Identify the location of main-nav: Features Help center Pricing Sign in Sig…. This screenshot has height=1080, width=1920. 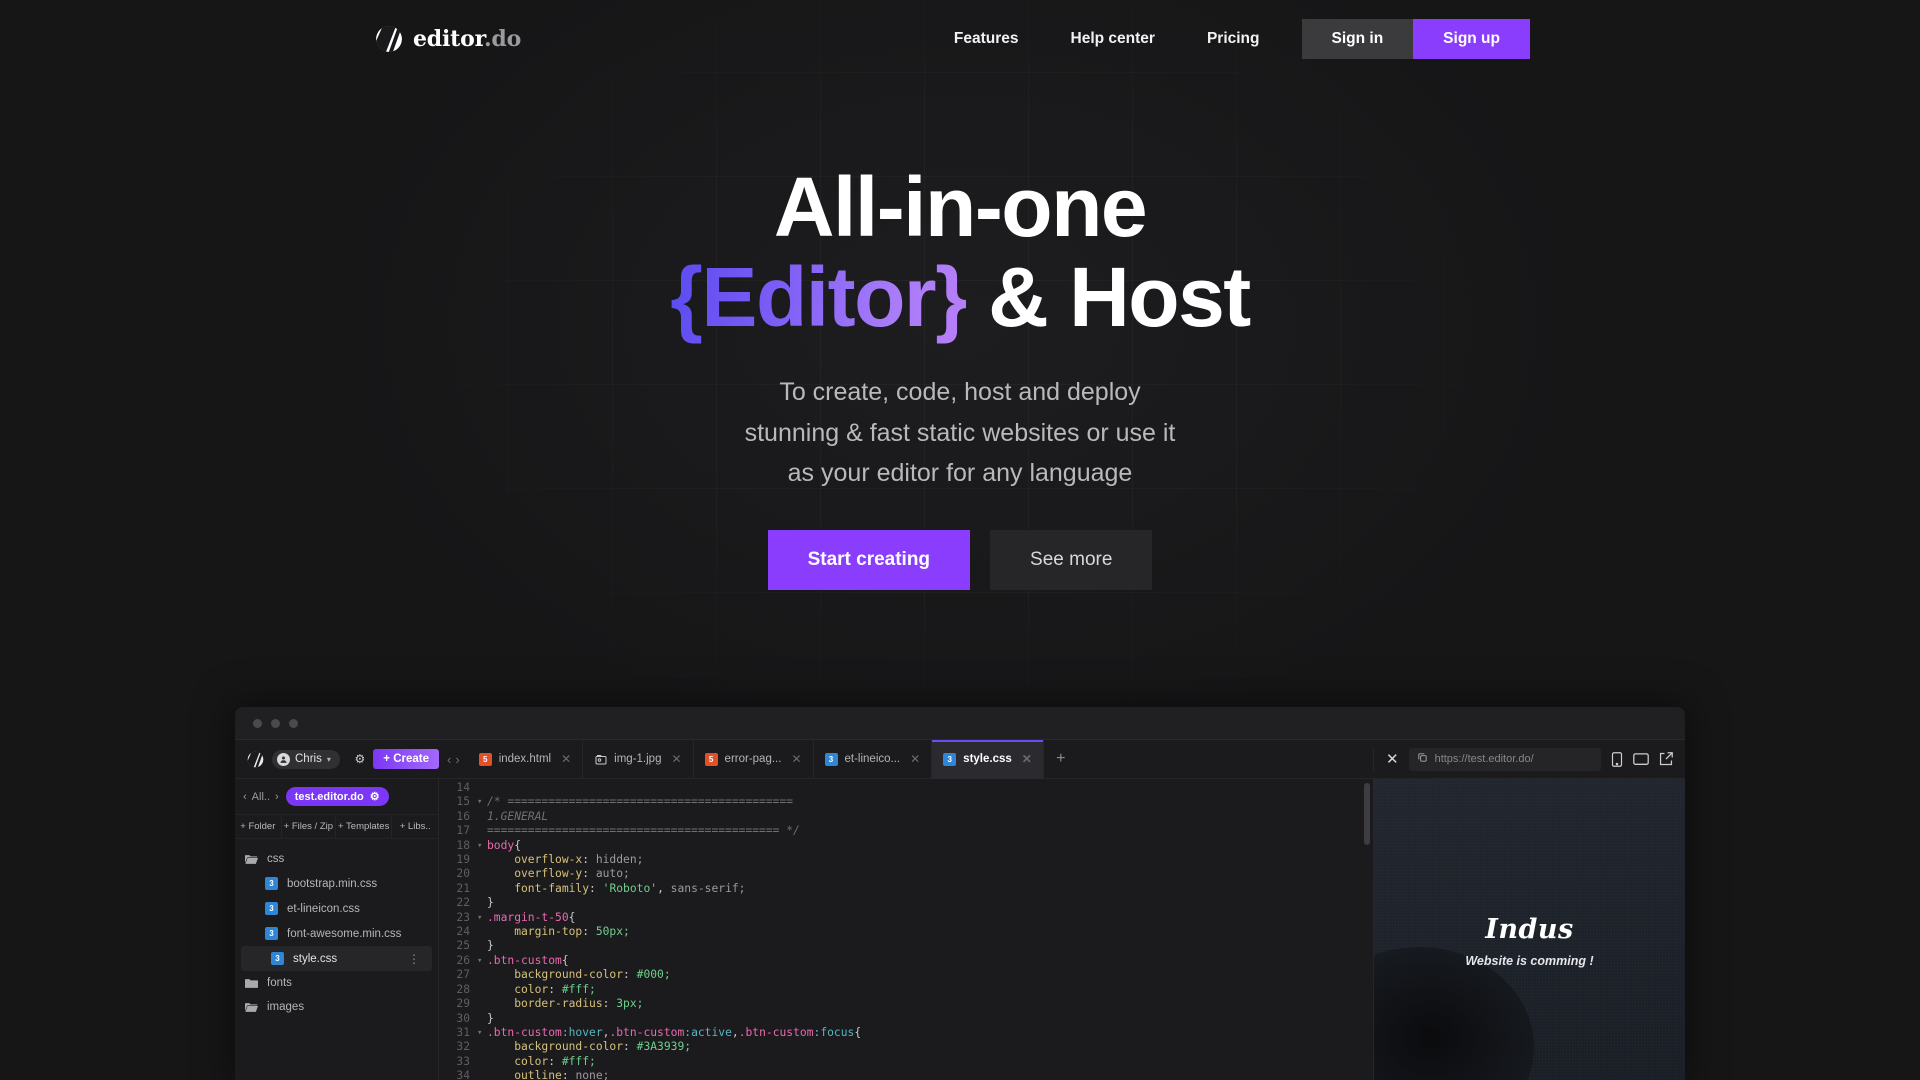
(1229, 39).